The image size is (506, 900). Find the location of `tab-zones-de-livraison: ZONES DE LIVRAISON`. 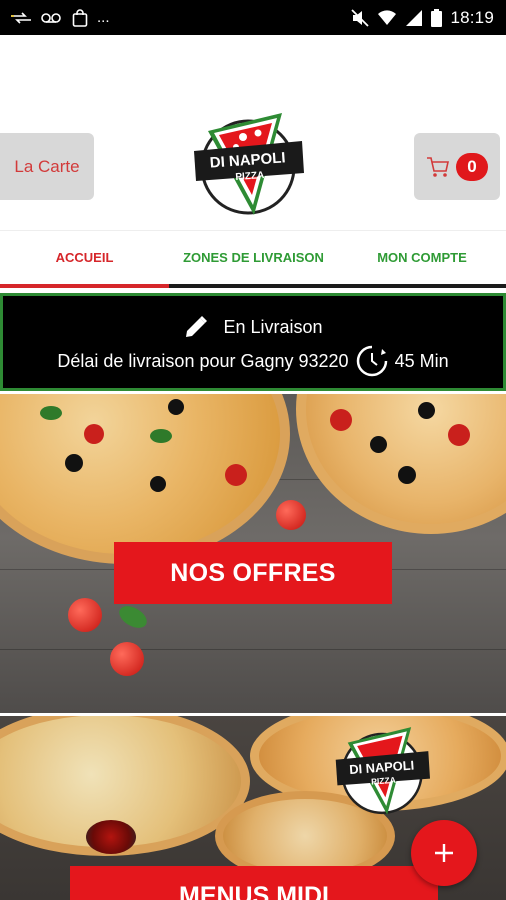

tab-zones-de-livraison: ZONES DE LIVRAISON is located at coordinates (253, 259).